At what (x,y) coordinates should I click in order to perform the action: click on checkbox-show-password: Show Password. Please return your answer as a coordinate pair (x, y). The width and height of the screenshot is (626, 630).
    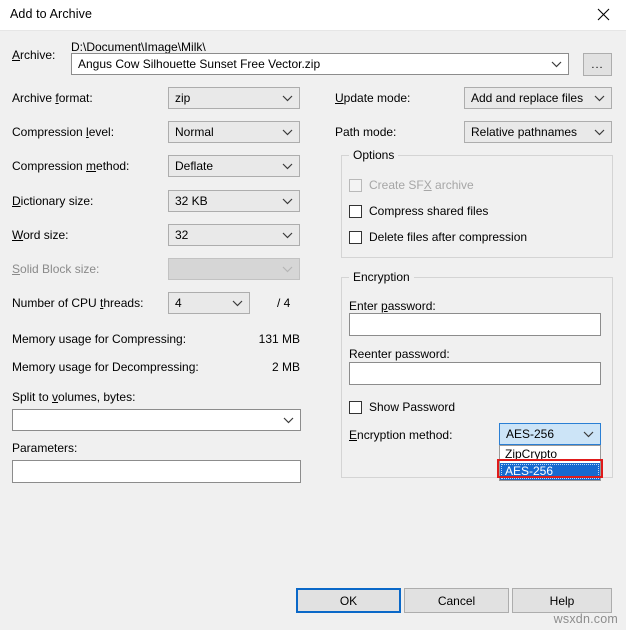
    Looking at the image, I should click on (402, 407).